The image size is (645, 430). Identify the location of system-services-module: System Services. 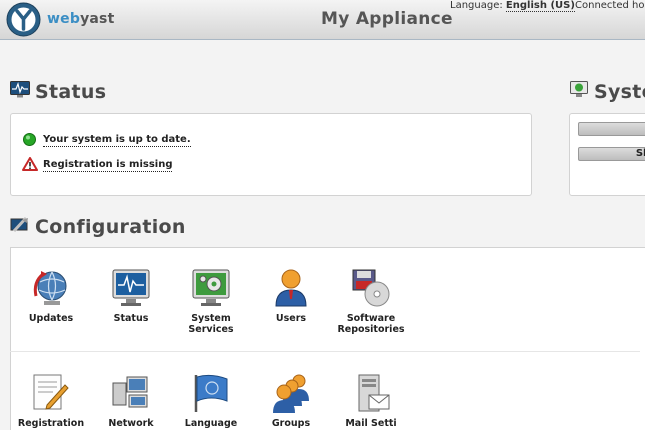
(211, 301).